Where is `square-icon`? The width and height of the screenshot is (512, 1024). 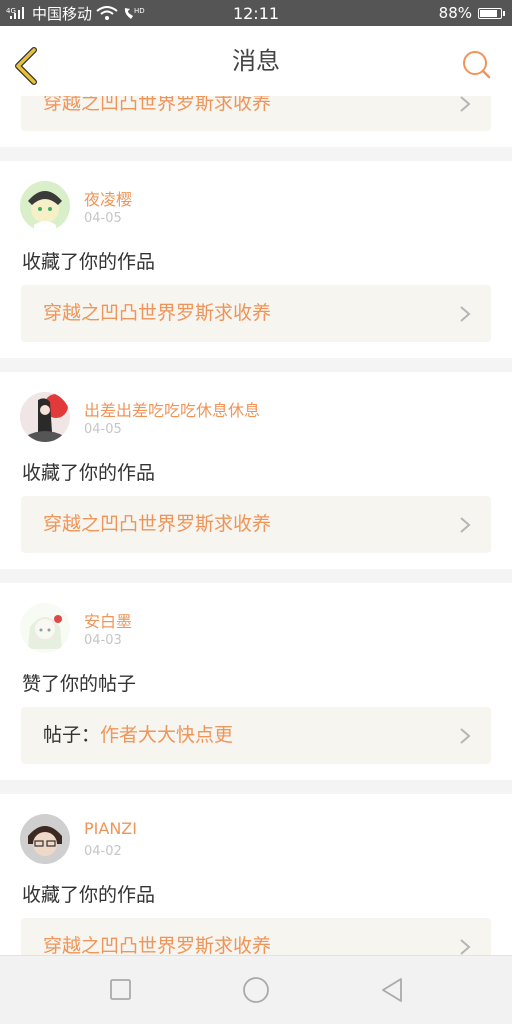 square-icon is located at coordinates (120, 989).